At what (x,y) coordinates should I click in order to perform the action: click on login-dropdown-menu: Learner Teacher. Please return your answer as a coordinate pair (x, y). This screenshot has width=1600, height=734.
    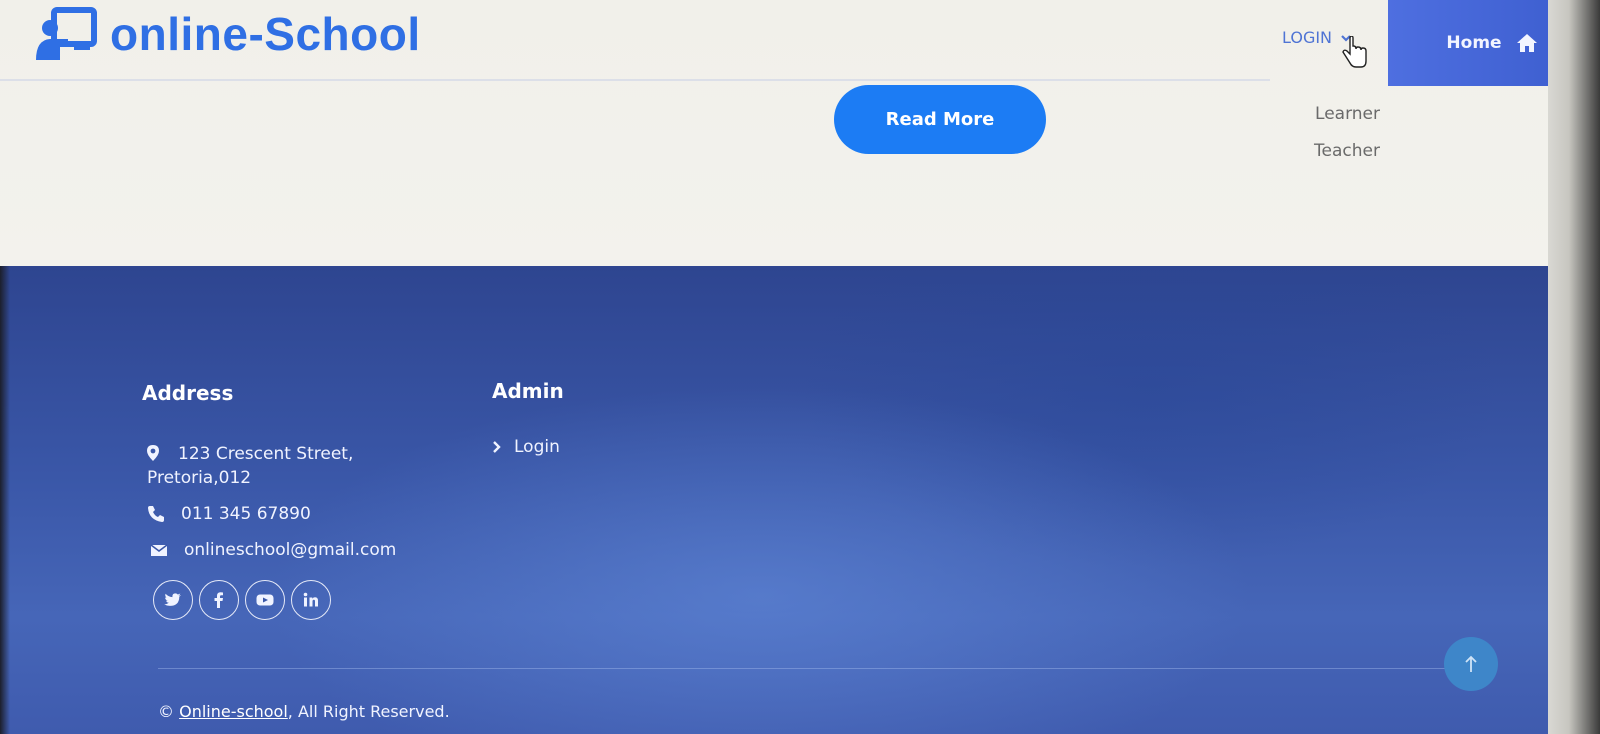
    Looking at the image, I should click on (1335, 137).